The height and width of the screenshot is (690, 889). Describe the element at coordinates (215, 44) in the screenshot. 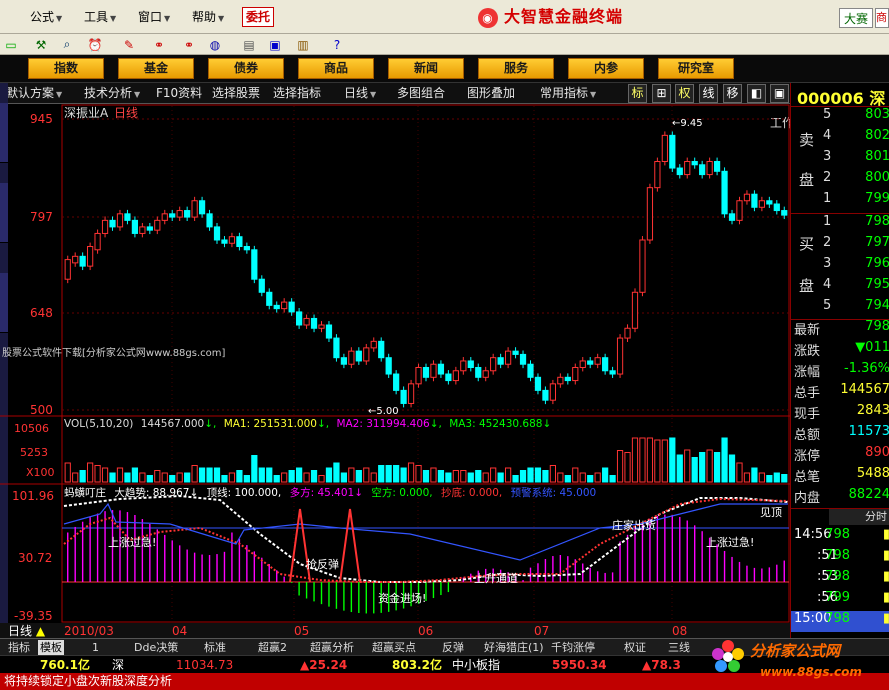

I see `globe-icon: ◍` at that location.